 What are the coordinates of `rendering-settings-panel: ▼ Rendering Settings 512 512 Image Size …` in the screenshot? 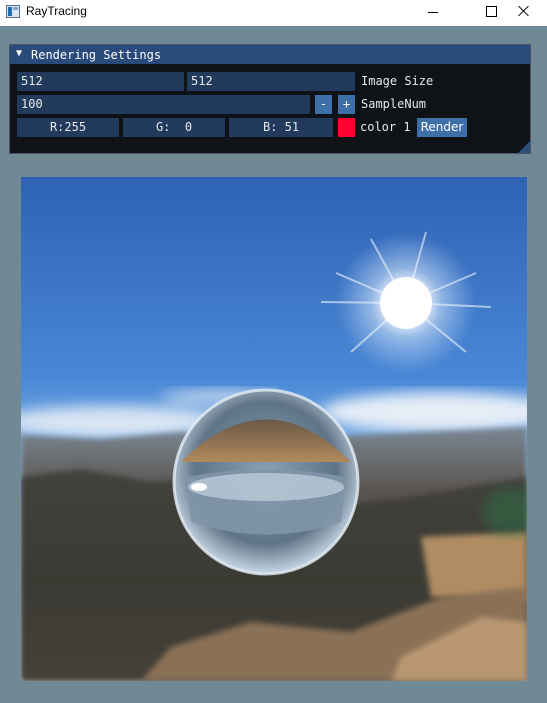 It's located at (270, 99).